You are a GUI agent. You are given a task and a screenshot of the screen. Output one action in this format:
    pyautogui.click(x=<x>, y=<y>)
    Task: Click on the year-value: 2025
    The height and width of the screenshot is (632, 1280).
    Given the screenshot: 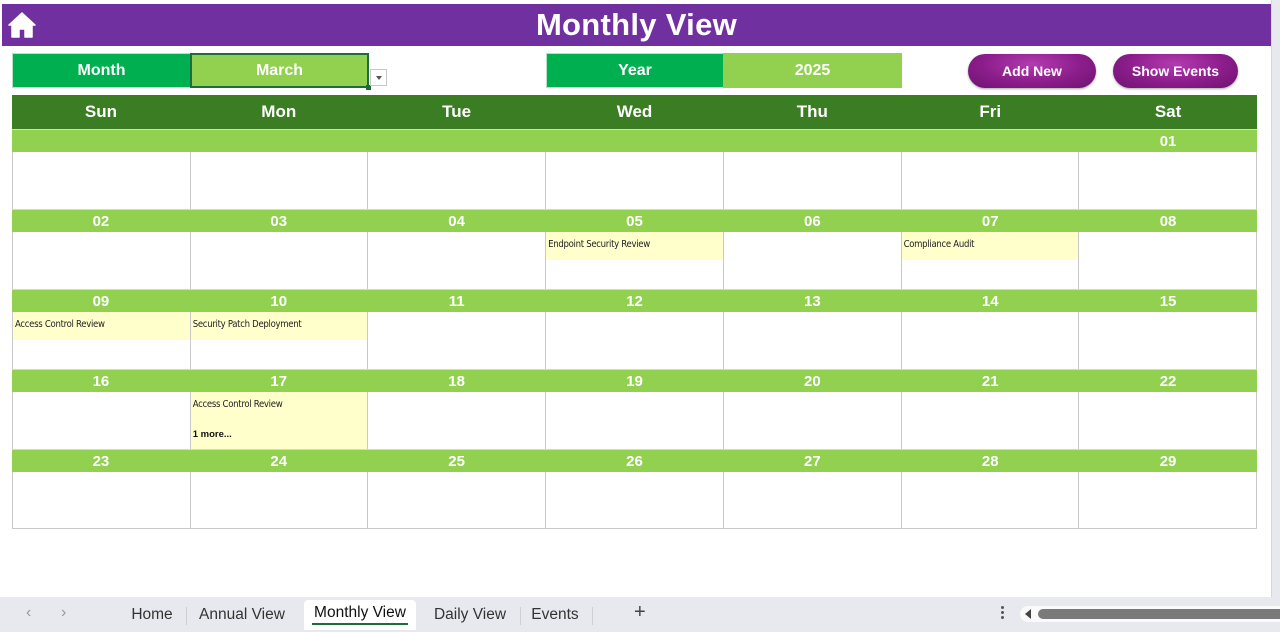 What is the action you would take?
    pyautogui.click(x=812, y=70)
    